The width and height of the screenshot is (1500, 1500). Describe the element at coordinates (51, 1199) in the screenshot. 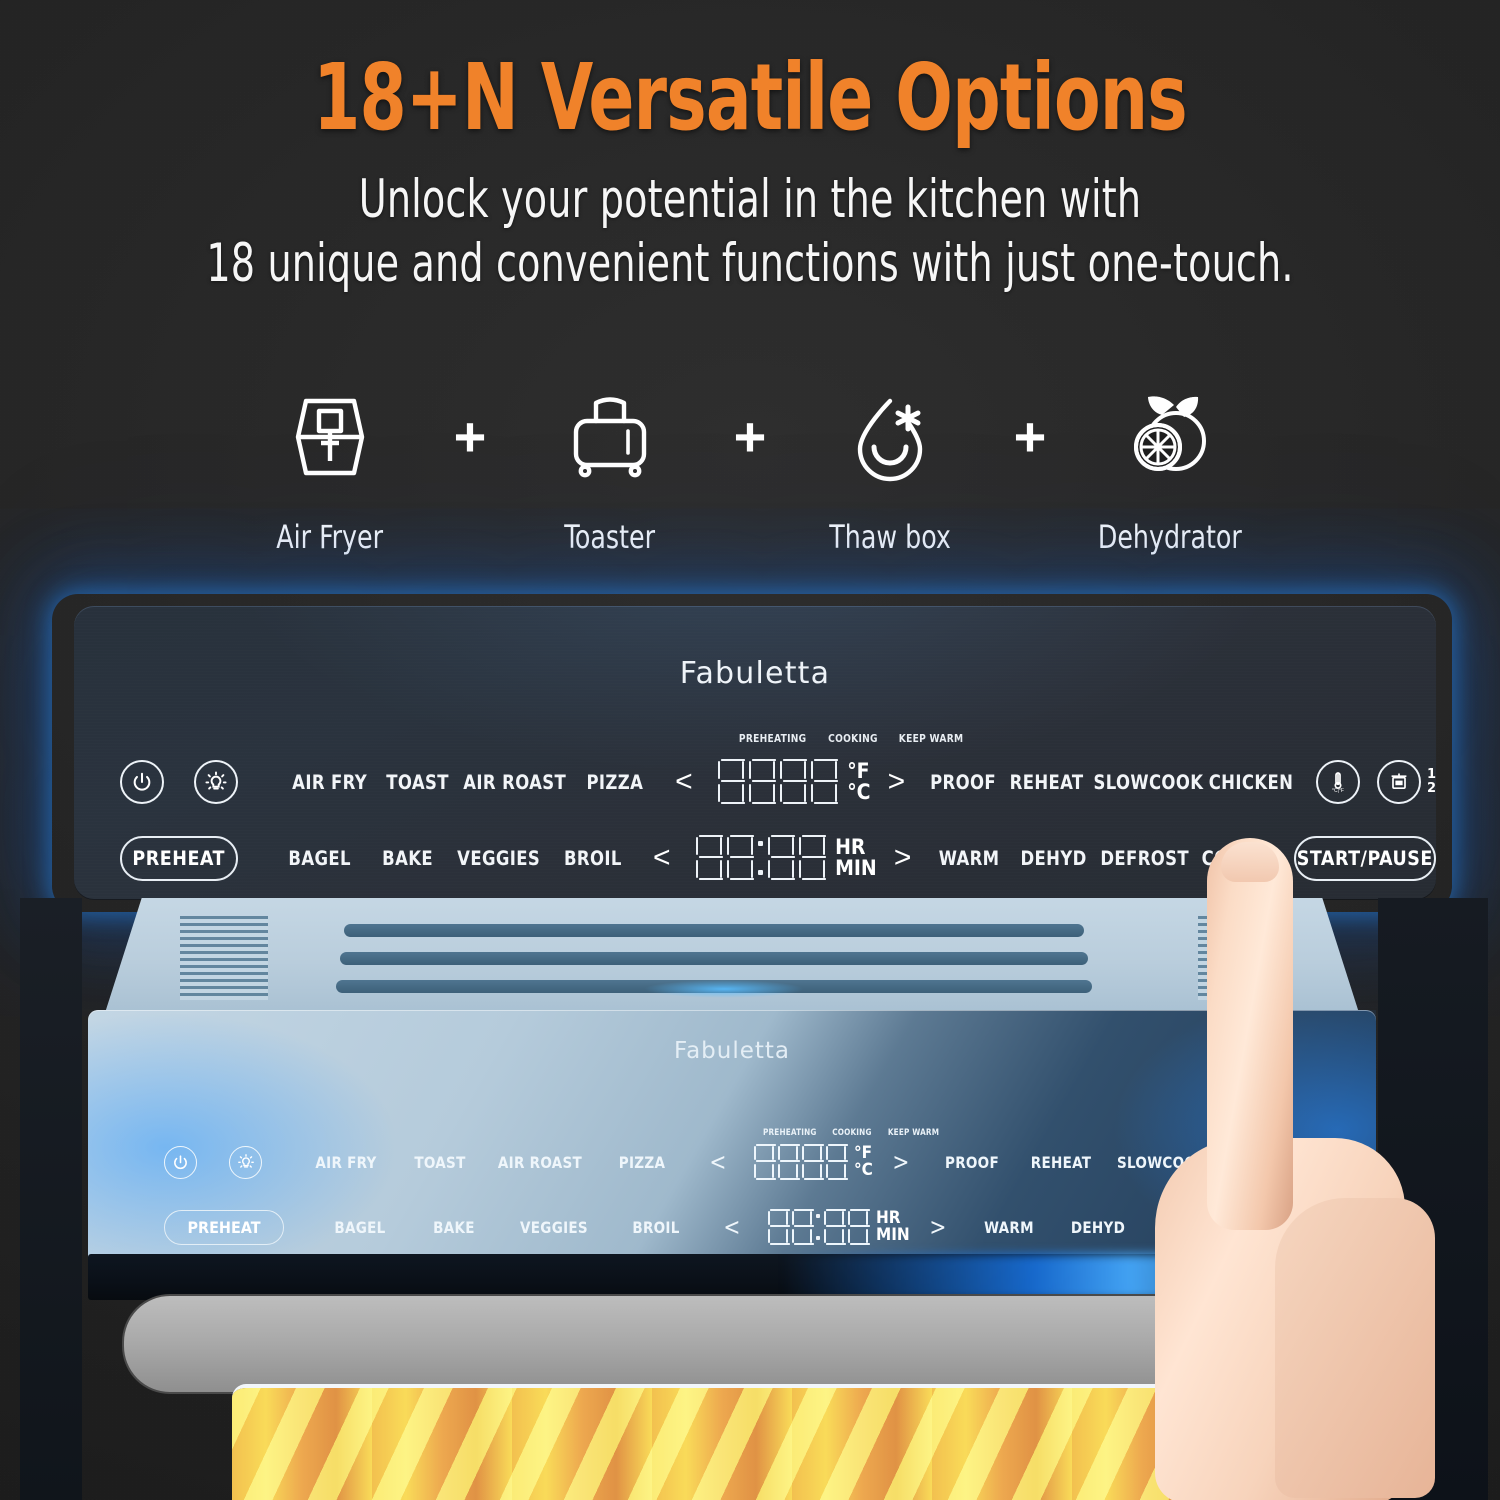

I see `scene-left-edge` at that location.